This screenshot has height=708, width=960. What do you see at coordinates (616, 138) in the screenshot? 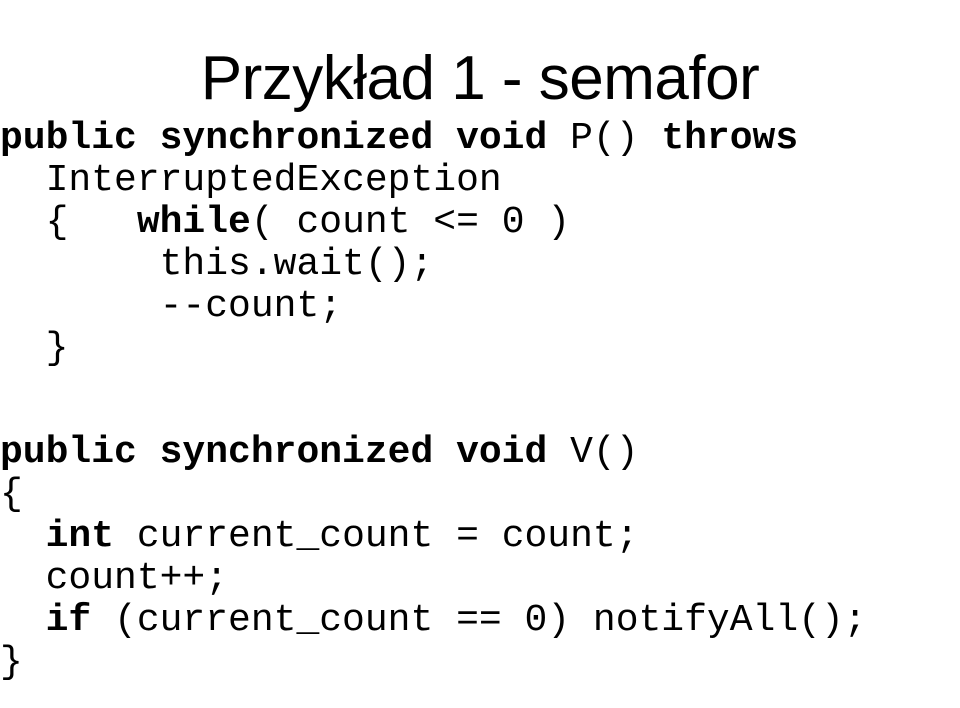
I see `code-token: P()` at bounding box center [616, 138].